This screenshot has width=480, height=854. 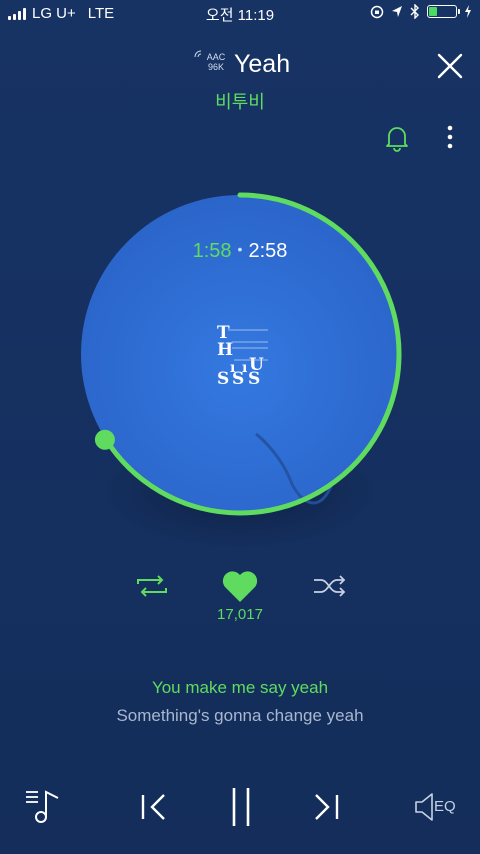 I want to click on pause-icon, so click(x=241, y=807).